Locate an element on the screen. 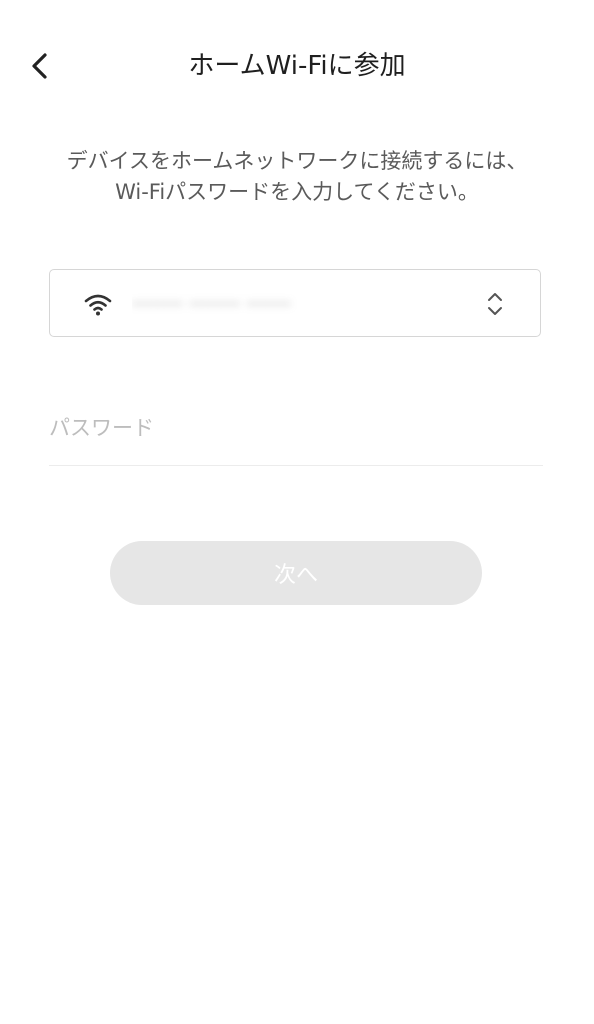 This screenshot has width=594, height=1024. wifi-icon is located at coordinates (98, 305).